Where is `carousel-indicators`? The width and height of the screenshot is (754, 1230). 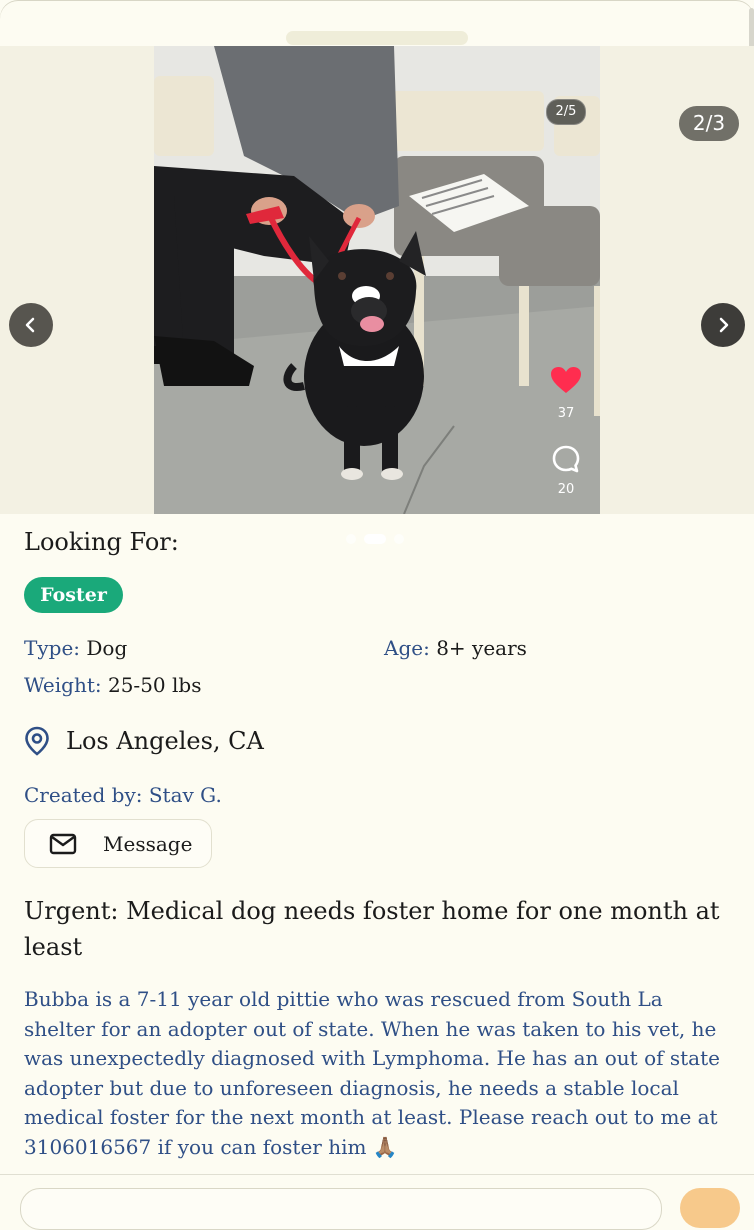 carousel-indicators is located at coordinates (375, 539).